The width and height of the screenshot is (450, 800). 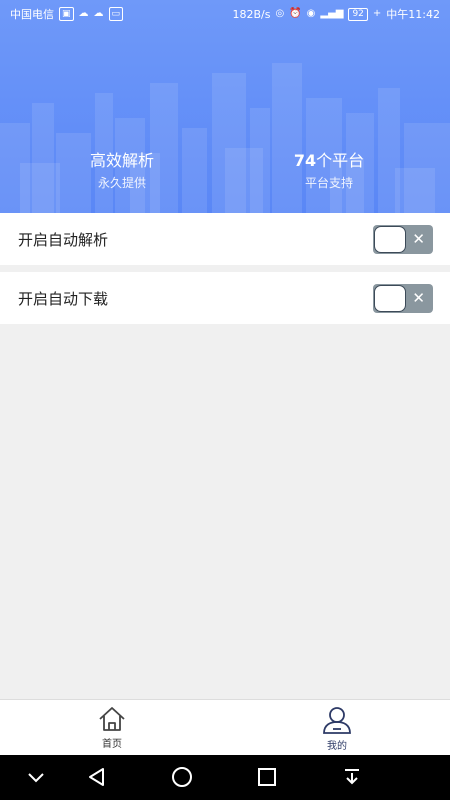 I want to click on nav-recents-button, so click(x=267, y=777).